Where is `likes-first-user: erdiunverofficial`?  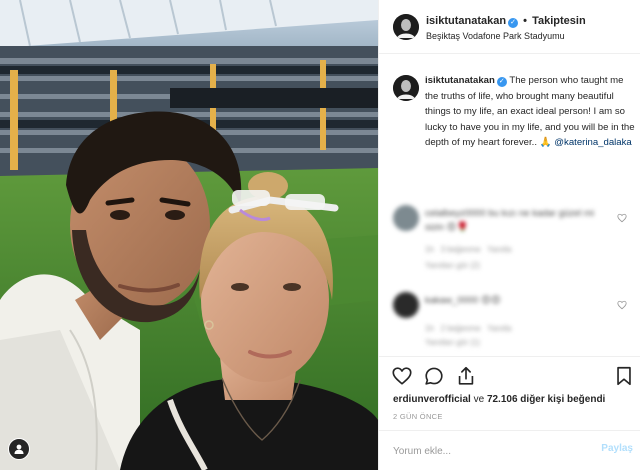
likes-first-user: erdiunverofficial is located at coordinates (432, 399).